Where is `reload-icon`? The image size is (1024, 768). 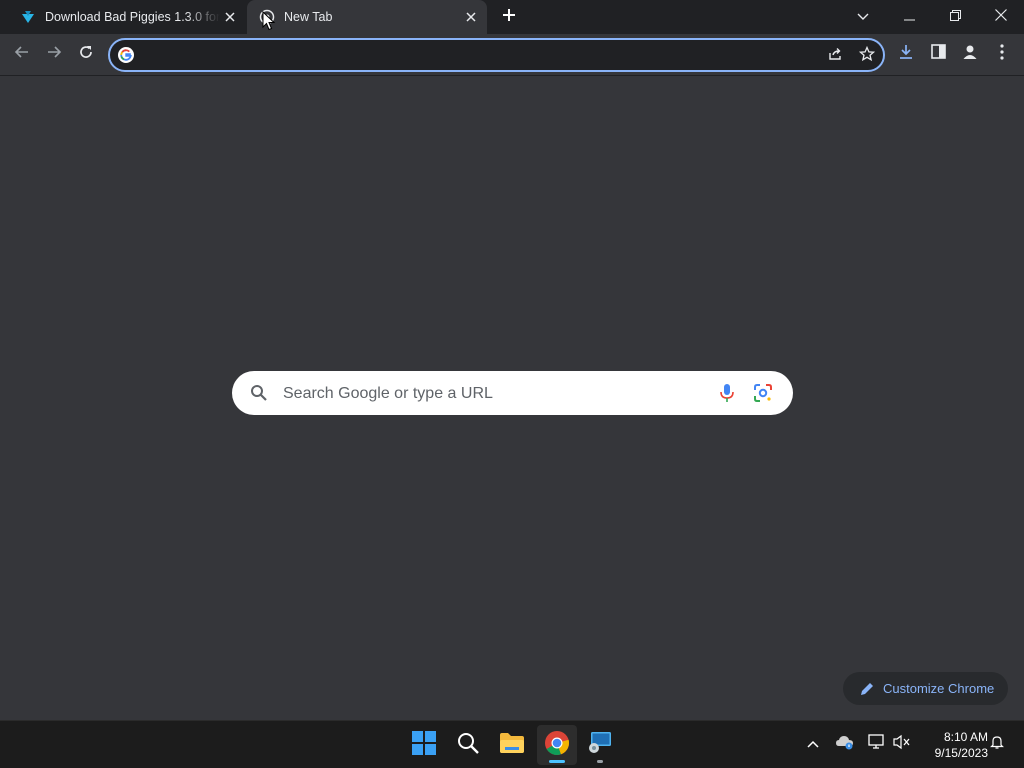 reload-icon is located at coordinates (86, 54).